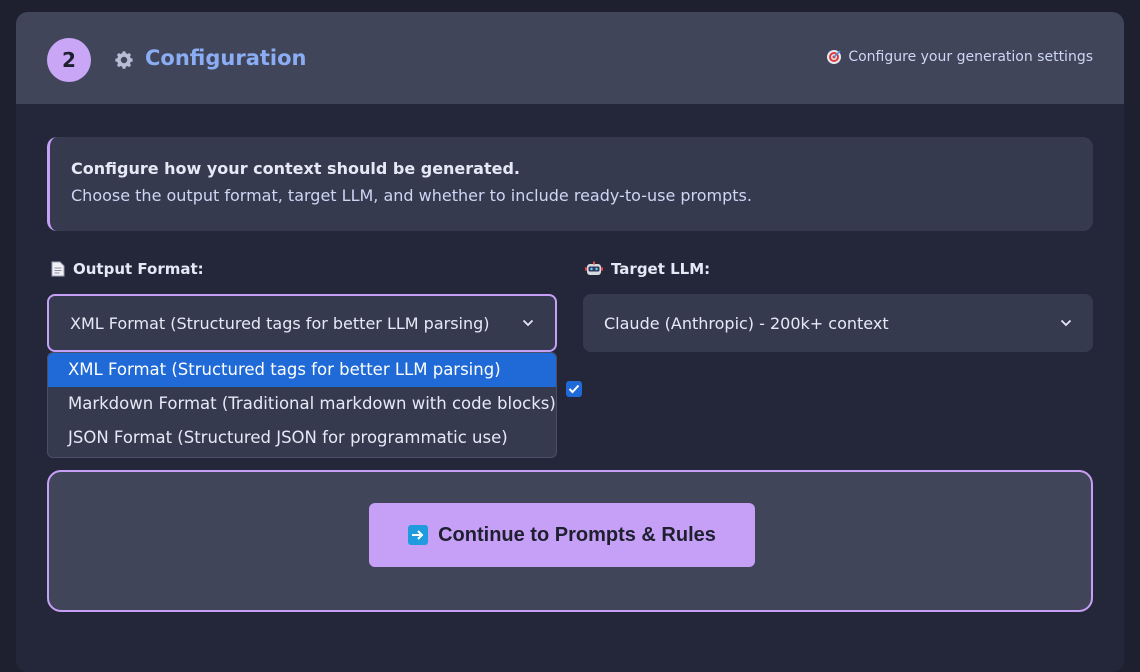  Describe the element at coordinates (124, 60) in the screenshot. I see `gear-icon` at that location.